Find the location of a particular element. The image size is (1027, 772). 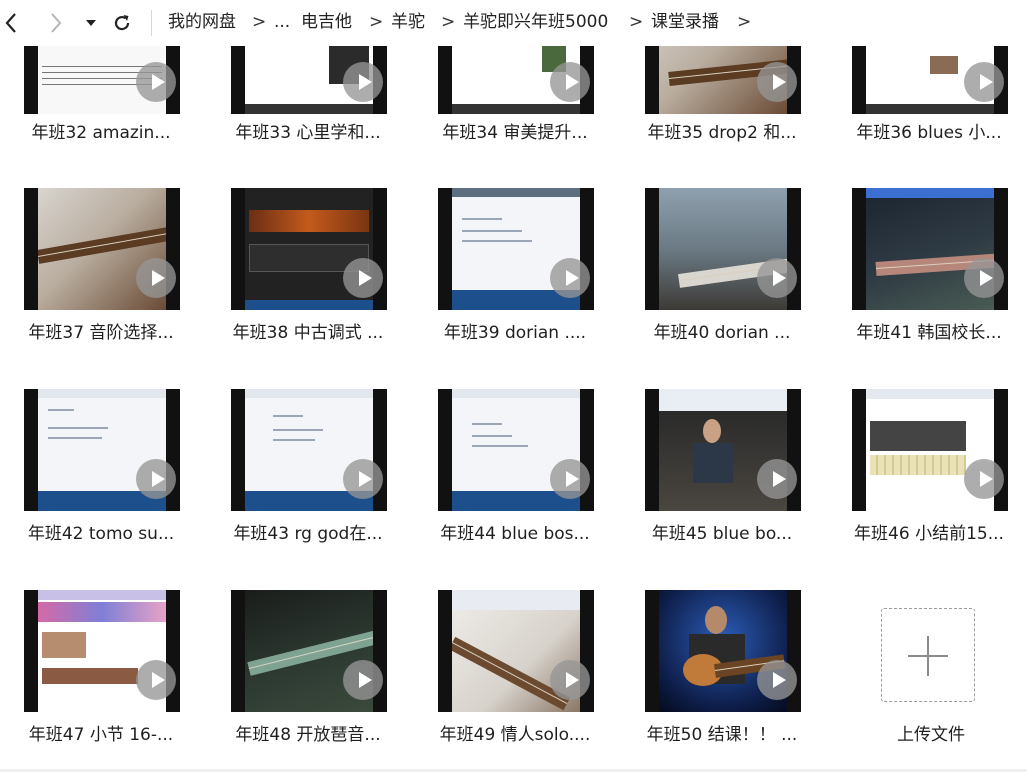

breadcrumb-item: 羊驼即兴年班5000 is located at coordinates (535, 22).